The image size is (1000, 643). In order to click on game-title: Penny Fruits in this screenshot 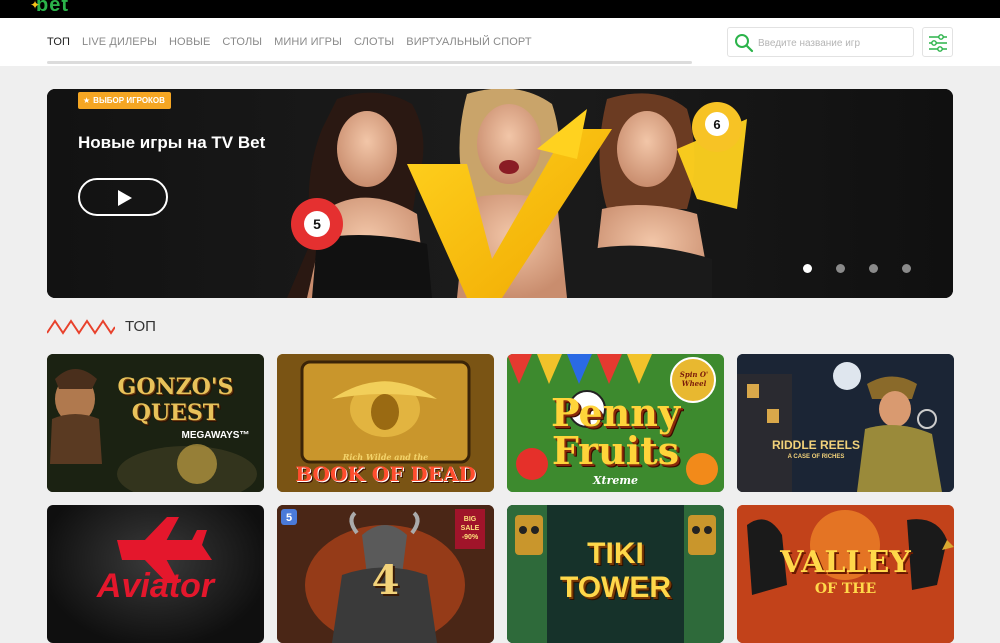, I will do `click(615, 431)`.